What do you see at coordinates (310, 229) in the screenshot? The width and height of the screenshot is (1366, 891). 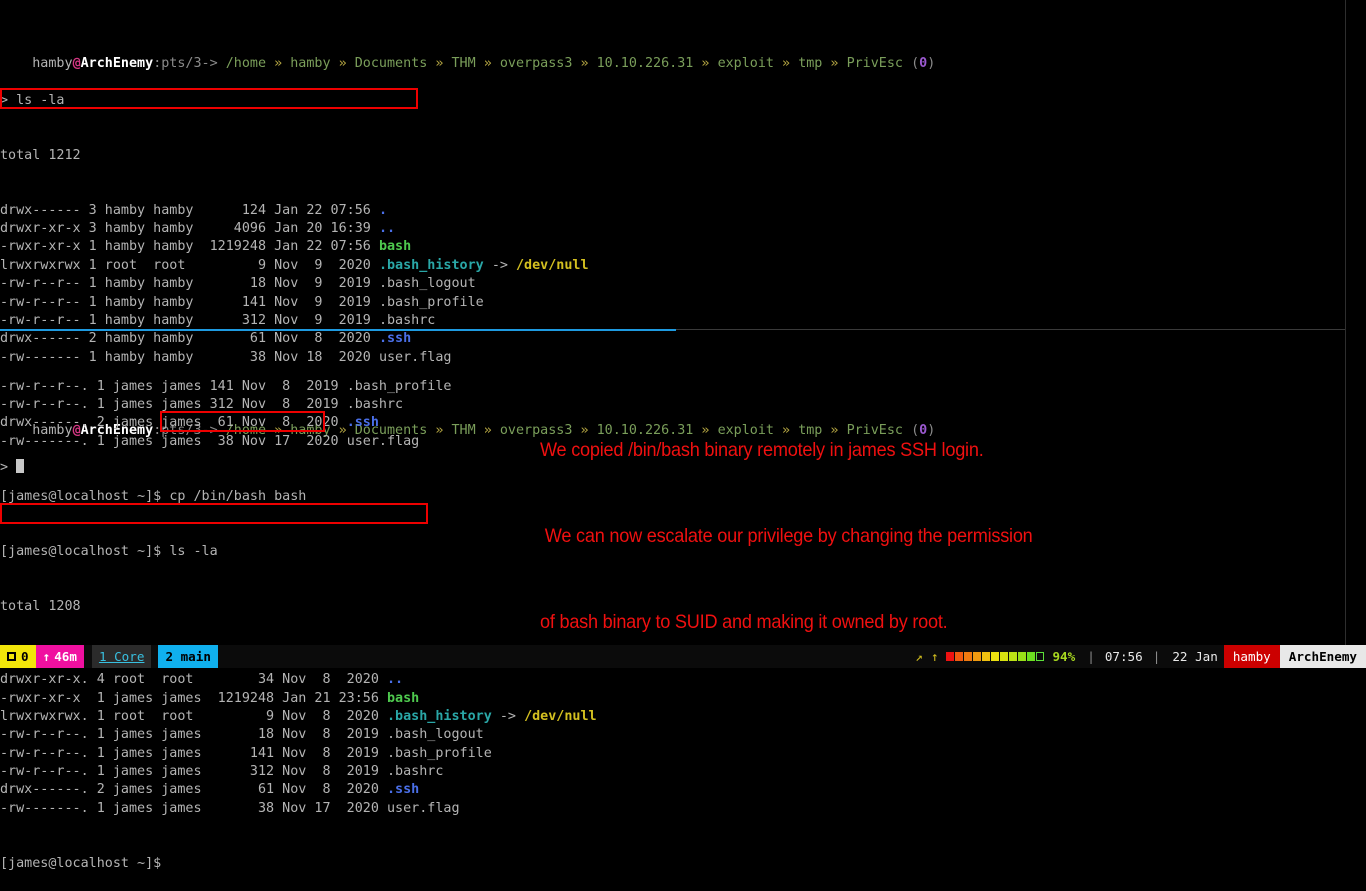 I see `row-day: 20` at bounding box center [310, 229].